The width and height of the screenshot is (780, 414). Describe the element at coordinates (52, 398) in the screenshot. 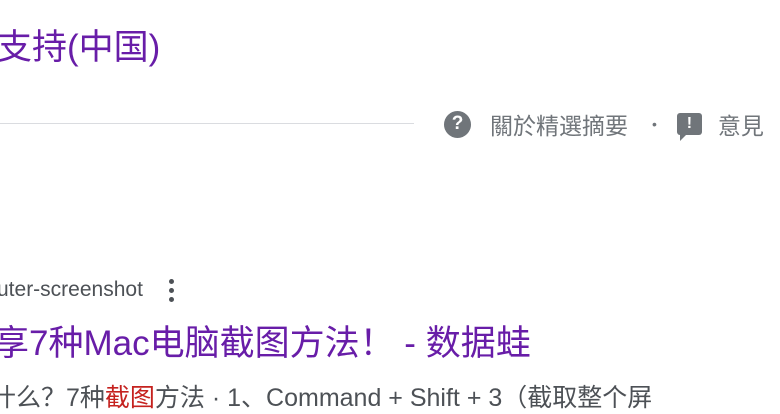

I see `snippet-text-before: 什么？7种` at that location.